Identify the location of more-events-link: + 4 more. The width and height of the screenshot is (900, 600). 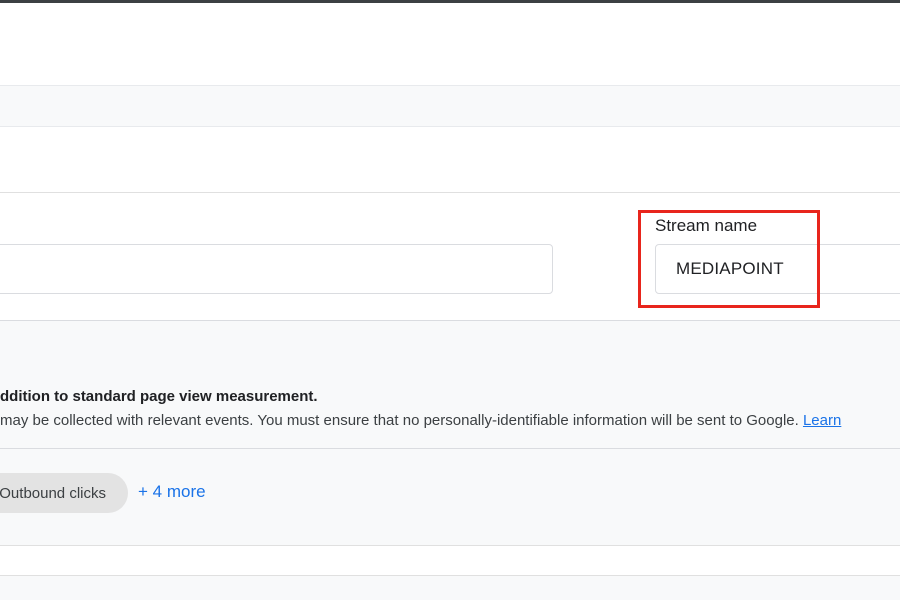
(172, 492).